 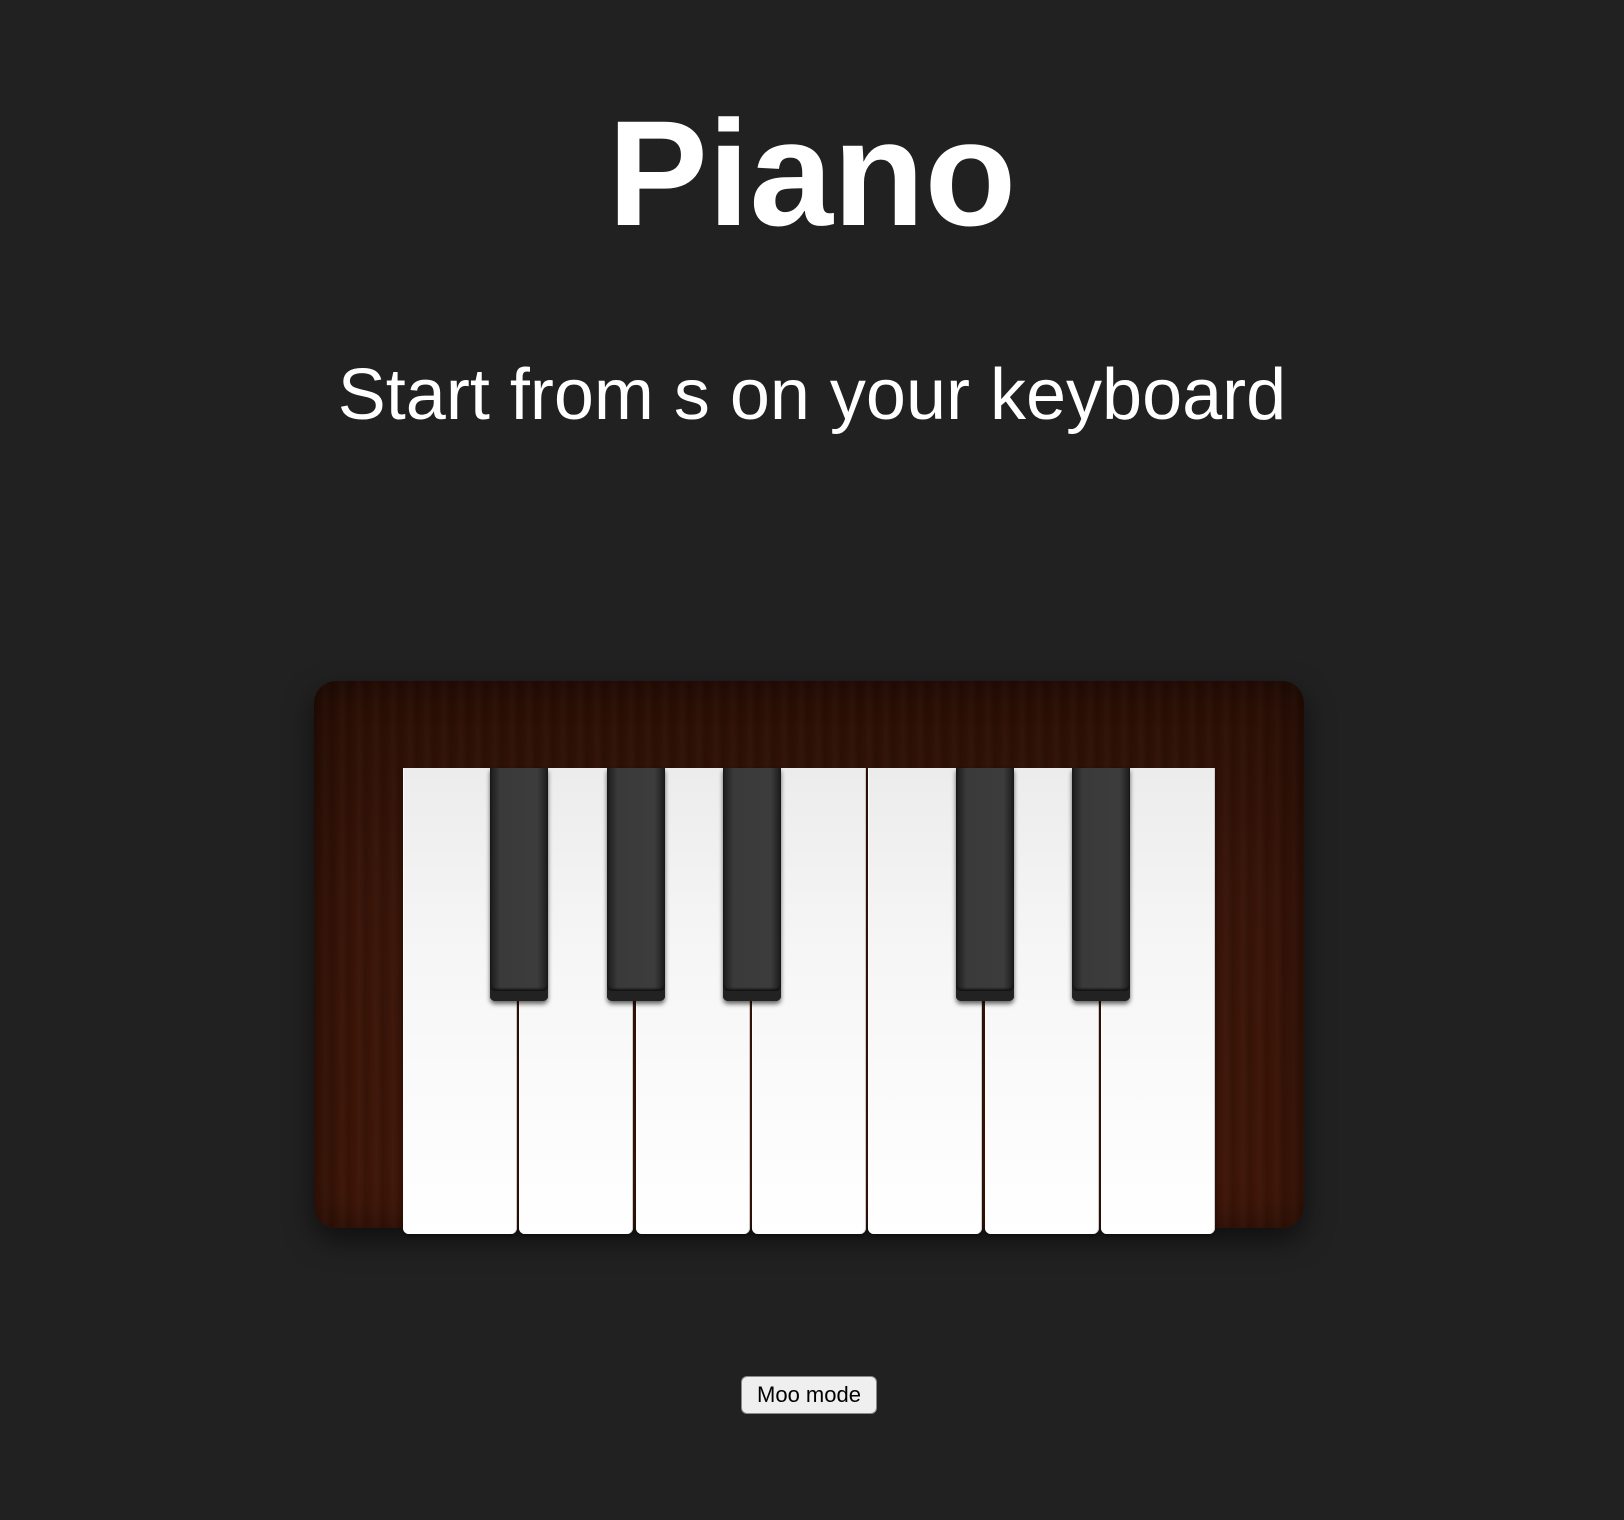 I want to click on instructions-text: Start from s on your keyboard, so click(x=812, y=395).